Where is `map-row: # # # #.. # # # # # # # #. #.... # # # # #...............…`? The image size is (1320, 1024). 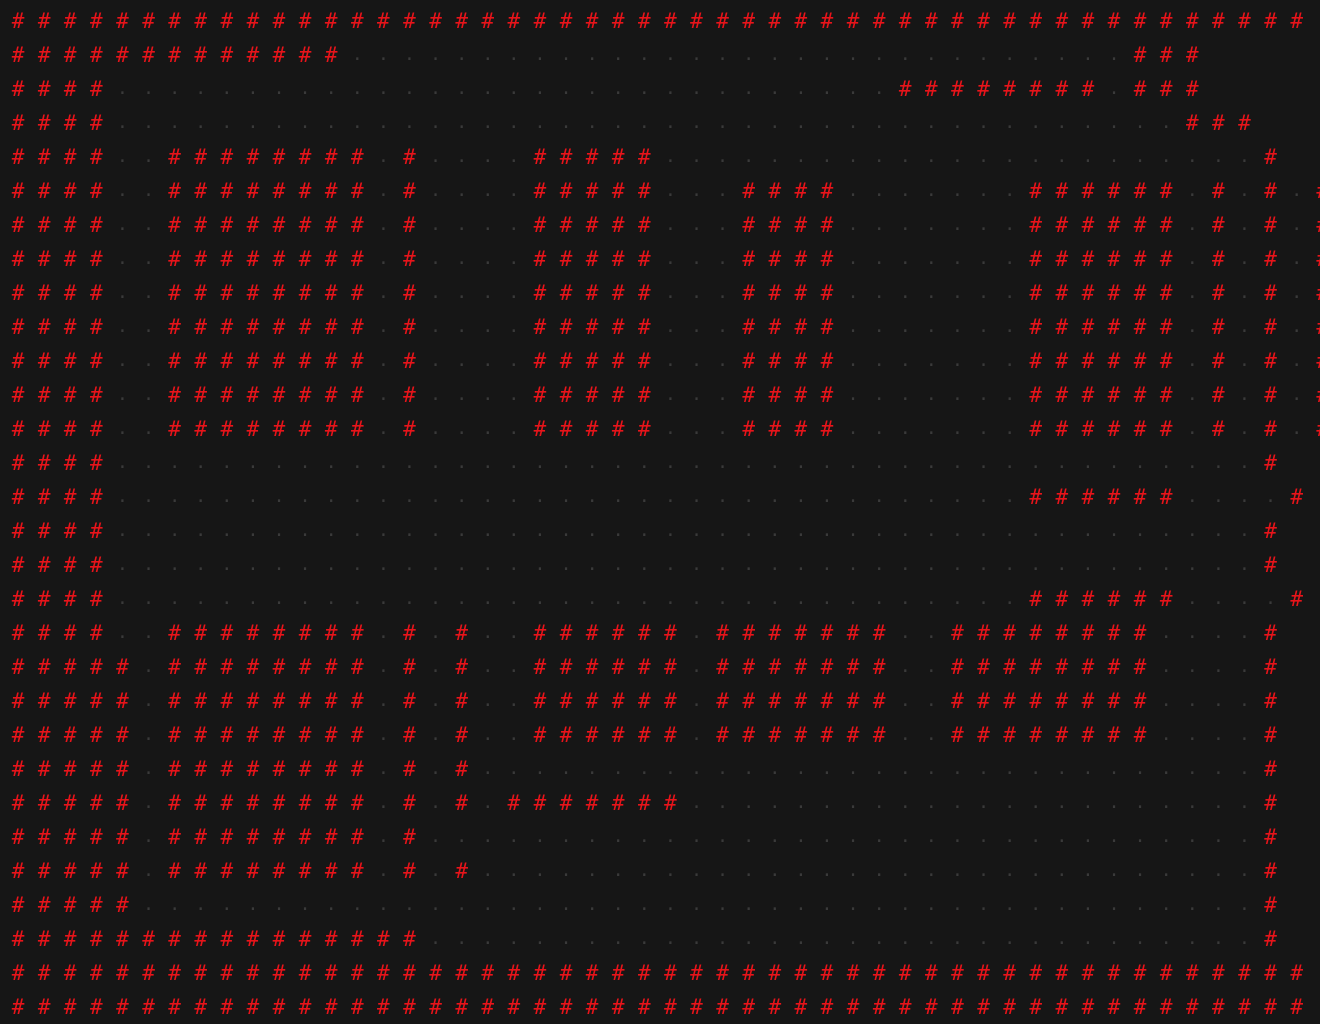 map-row: # # # #.. # # # # # # # #. #.... # # # # #...............… is located at coordinates (660, 157).